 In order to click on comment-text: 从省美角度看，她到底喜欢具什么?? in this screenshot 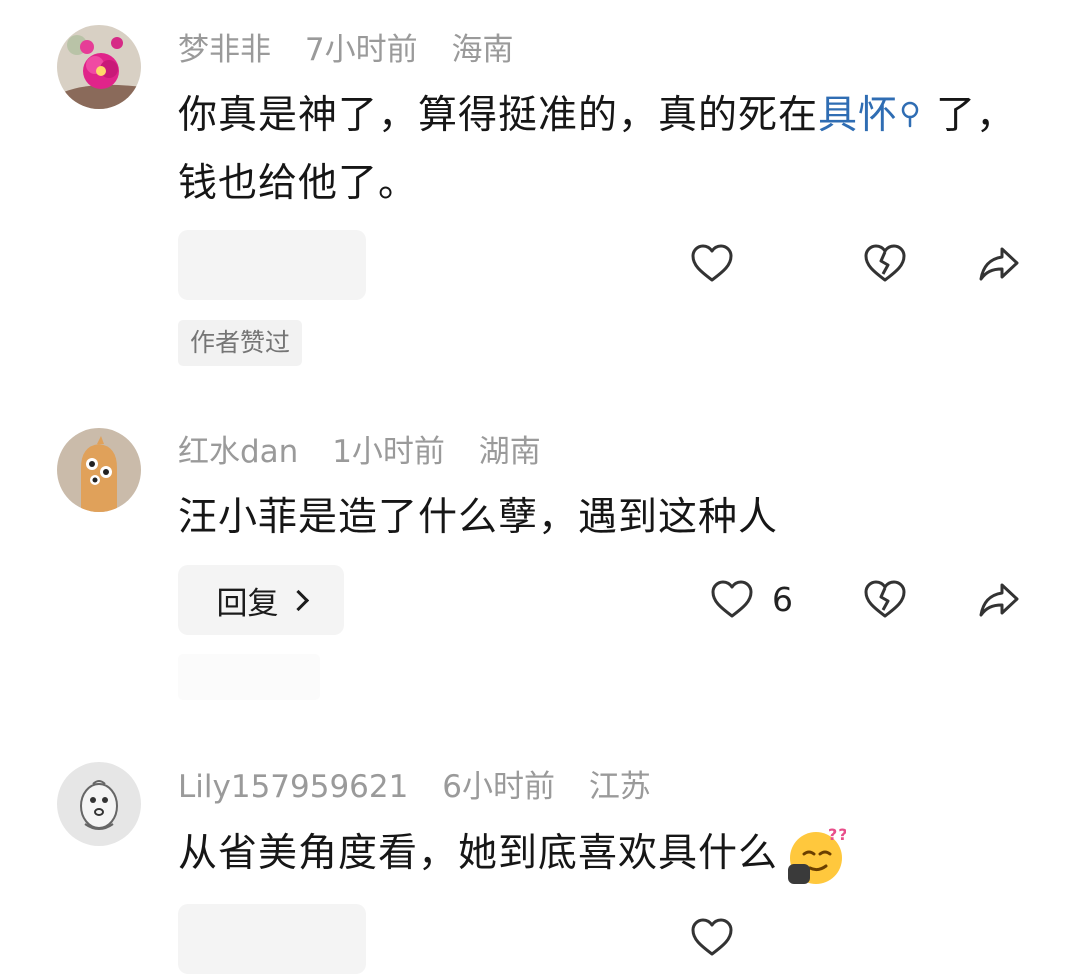, I will do `click(598, 854)`.